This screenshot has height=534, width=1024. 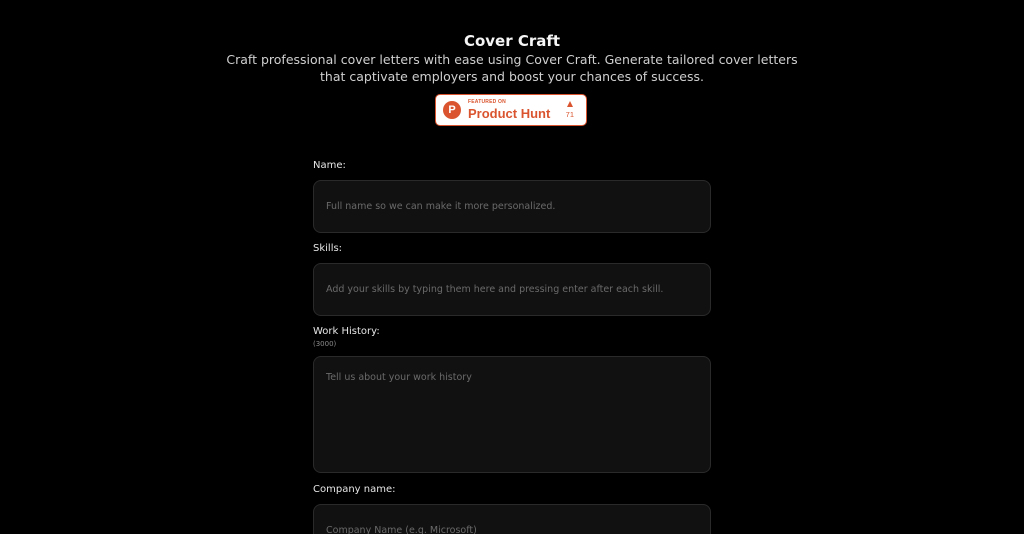 I want to click on skills-label: Skills:, so click(x=328, y=248).